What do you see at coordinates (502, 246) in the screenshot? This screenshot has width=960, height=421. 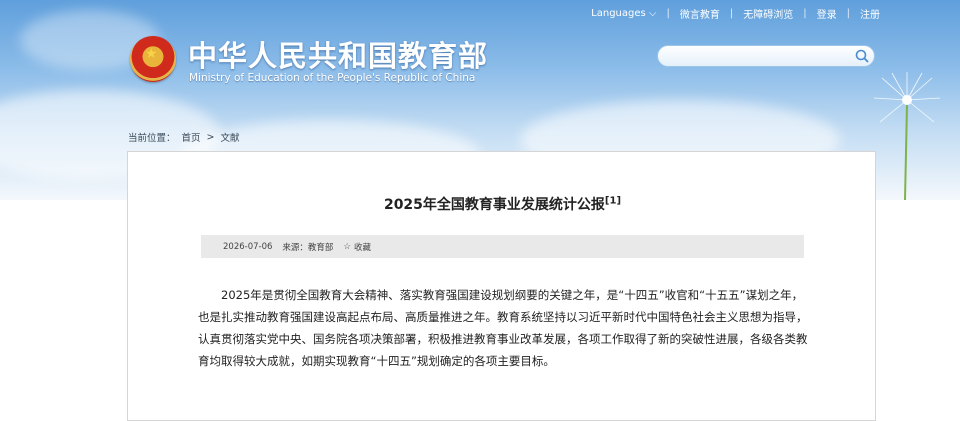 I see `article-meta-bar: 2026-07-06 来源：教育部 ☆ 收藏` at bounding box center [502, 246].